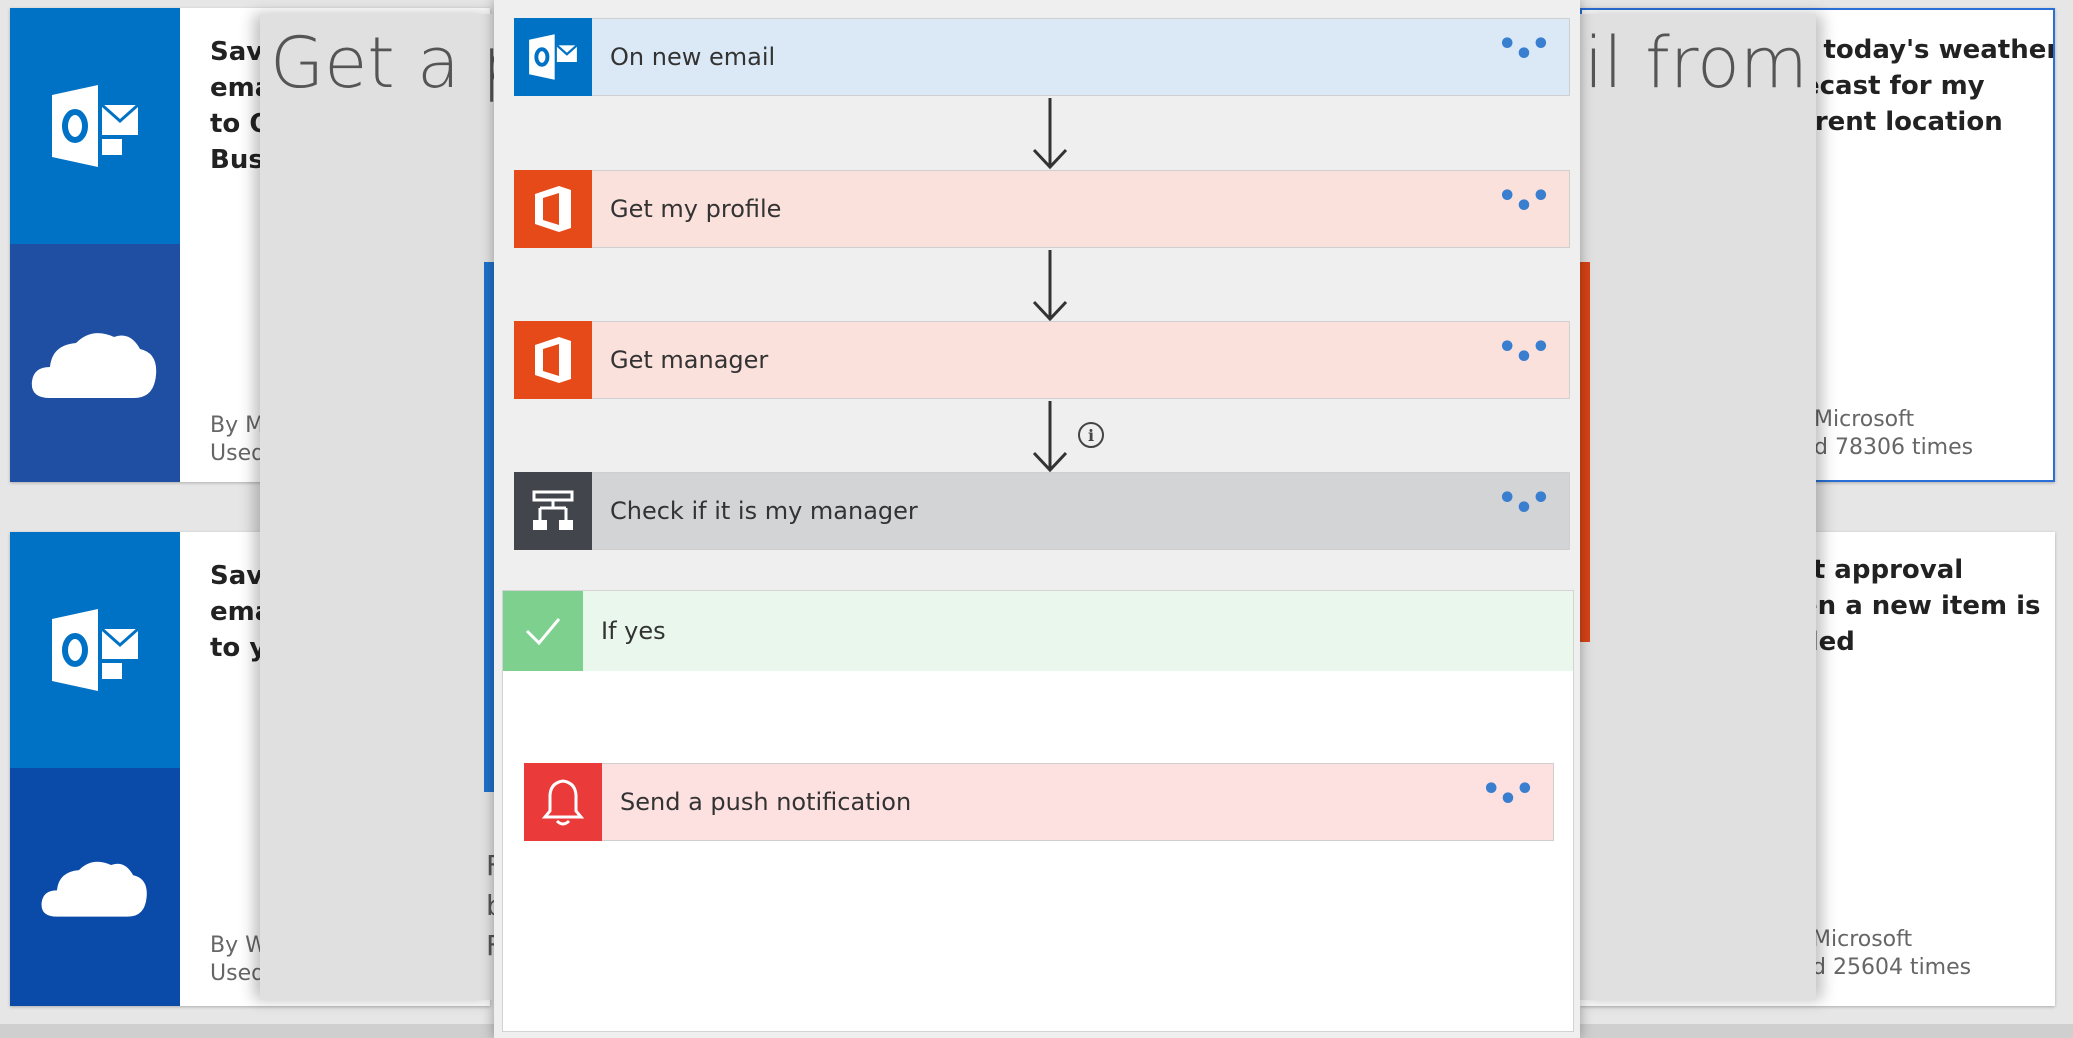 This screenshot has width=2073, height=1038. Describe the element at coordinates (764, 511) in the screenshot. I see `step-label: Check if it is my manager` at that location.